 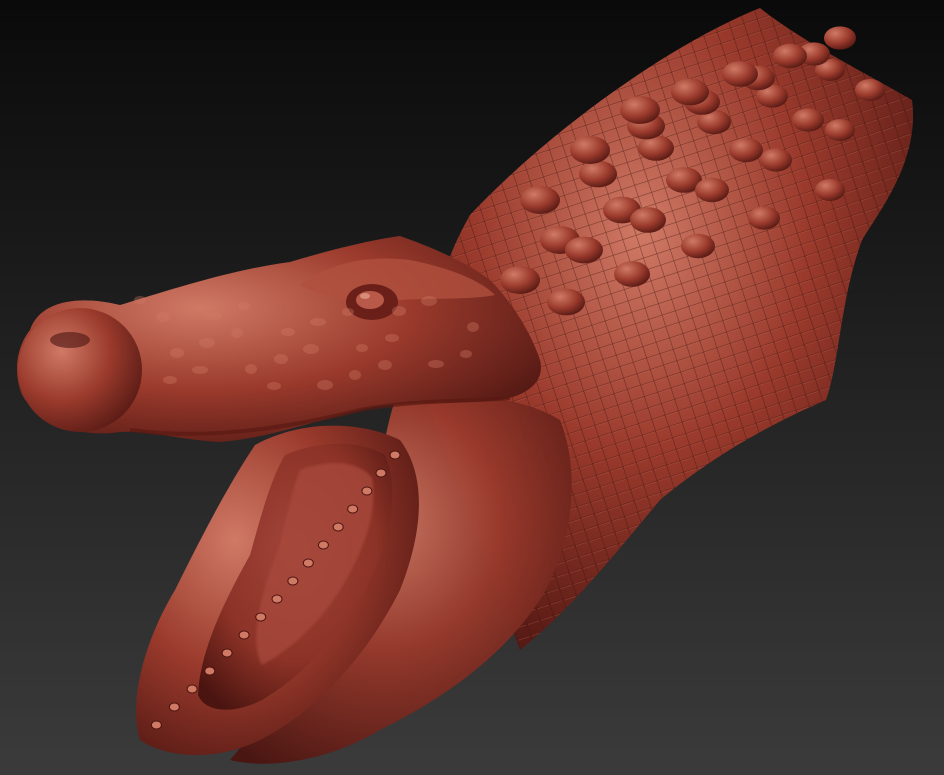 What do you see at coordinates (80, 370) in the screenshot?
I see `nose-bulb` at bounding box center [80, 370].